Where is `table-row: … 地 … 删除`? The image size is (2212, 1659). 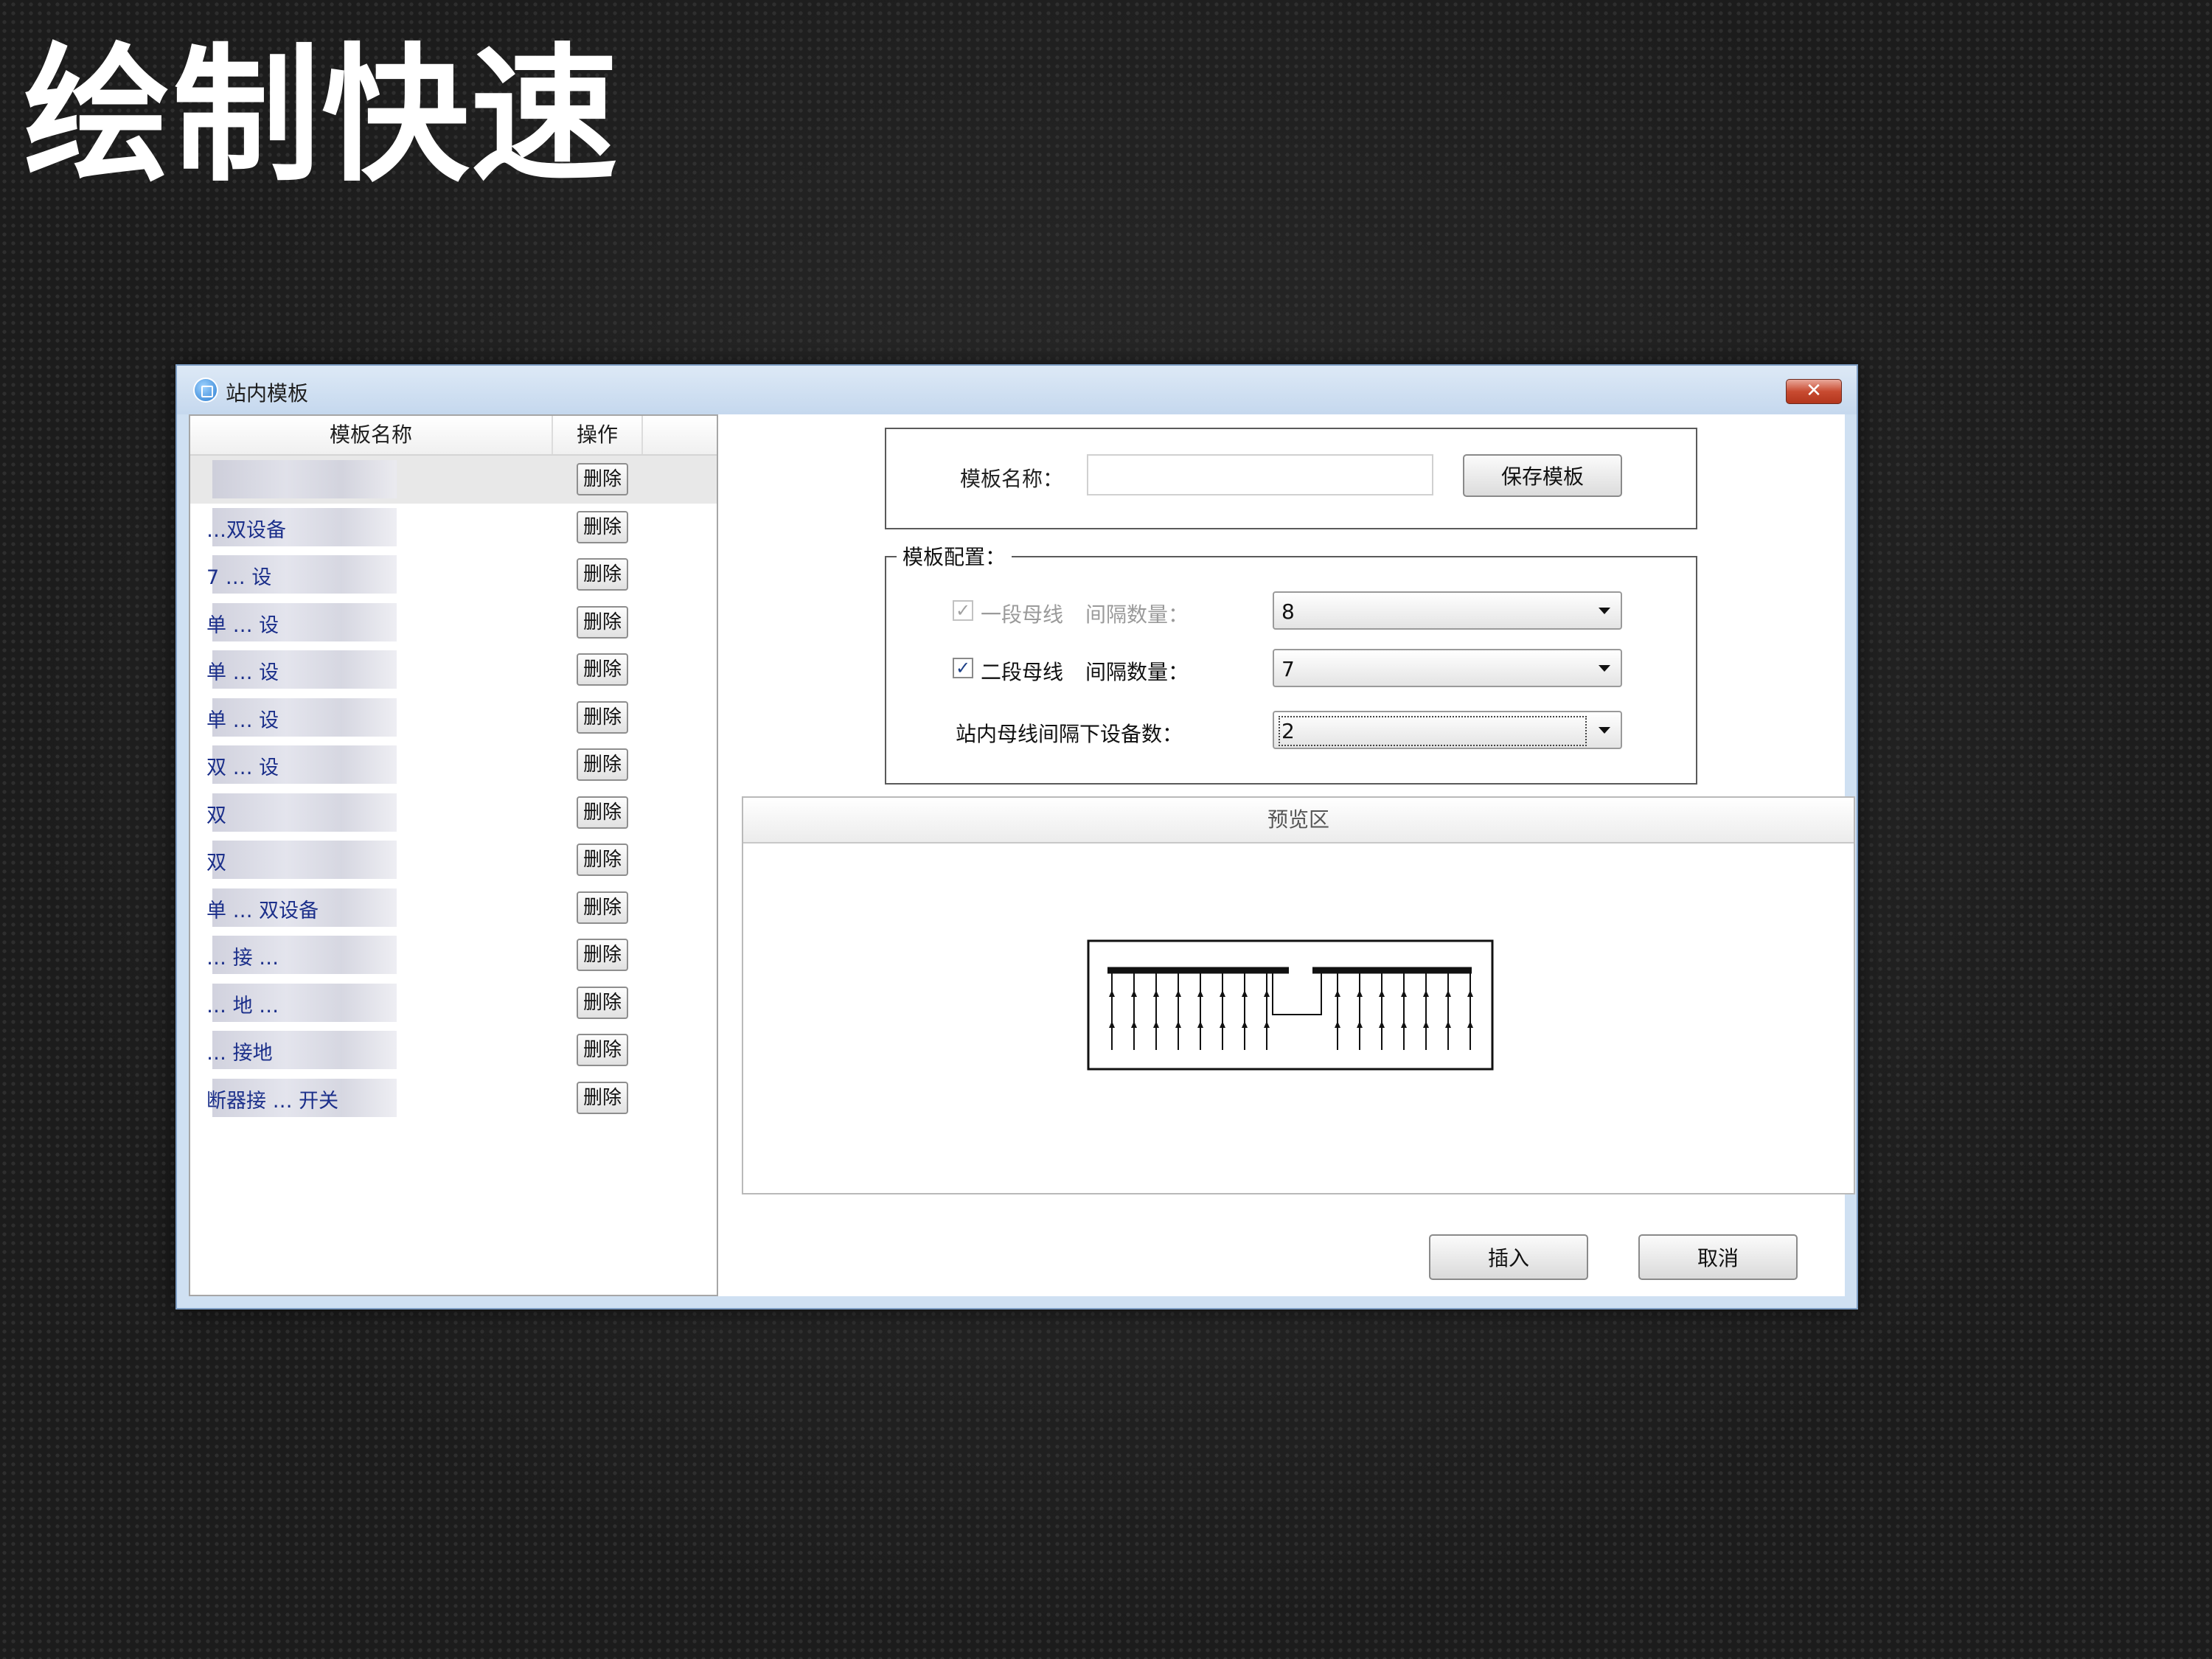 table-row: … 地 … 删除 is located at coordinates (453, 1003).